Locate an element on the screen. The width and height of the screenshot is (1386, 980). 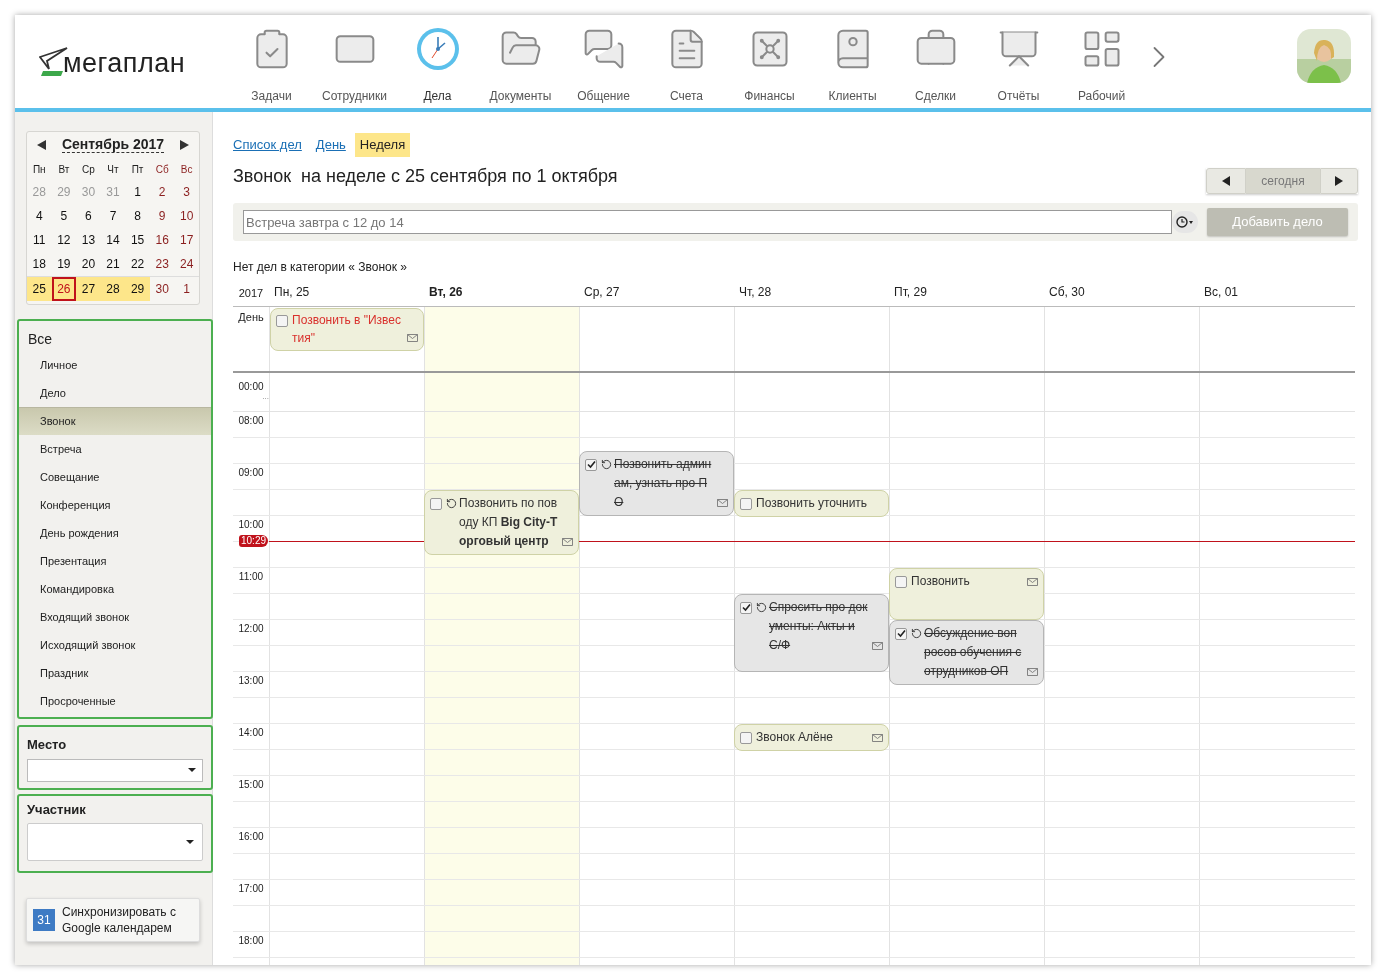
category-item: Презентация is located at coordinates (115, 561).